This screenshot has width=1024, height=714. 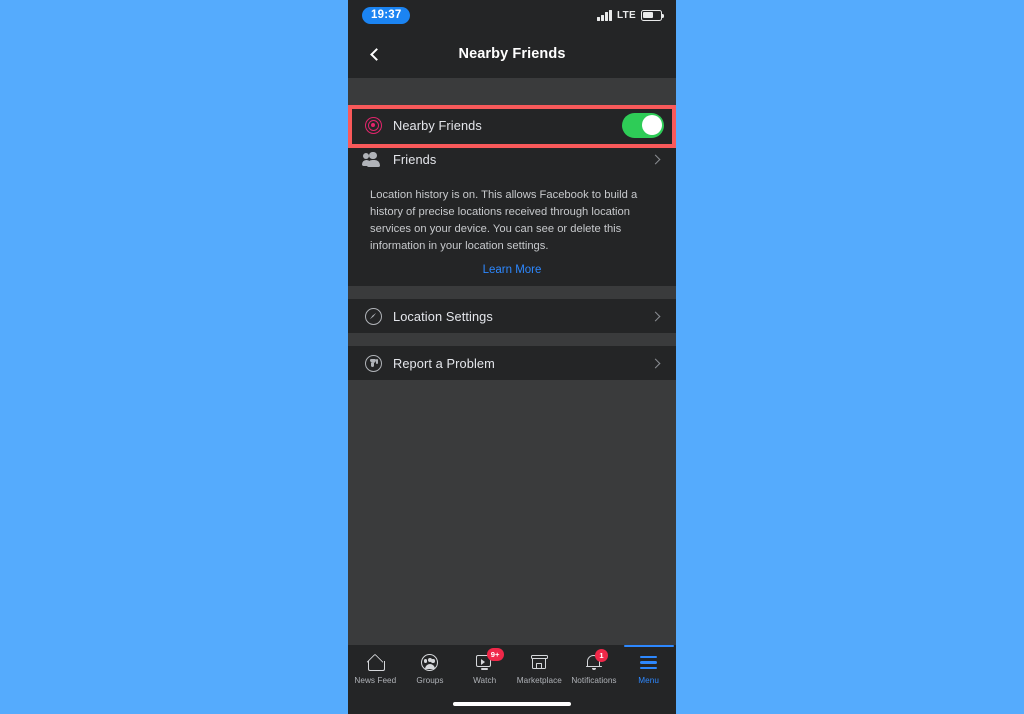 I want to click on tab-notifications: 1 Notifications, so click(x=594, y=667).